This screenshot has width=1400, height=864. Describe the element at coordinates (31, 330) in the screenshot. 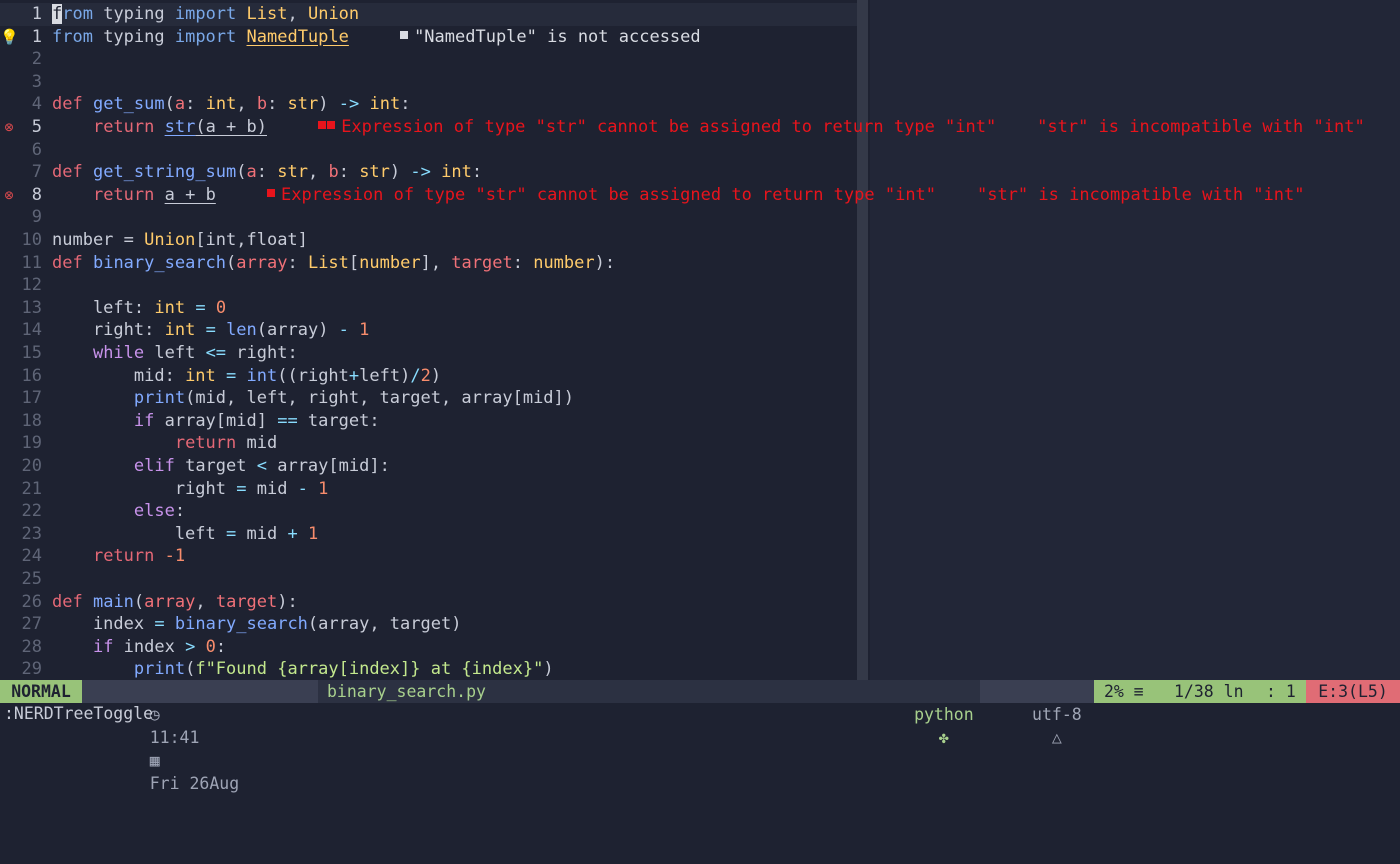

I see `line-number: 14` at that location.